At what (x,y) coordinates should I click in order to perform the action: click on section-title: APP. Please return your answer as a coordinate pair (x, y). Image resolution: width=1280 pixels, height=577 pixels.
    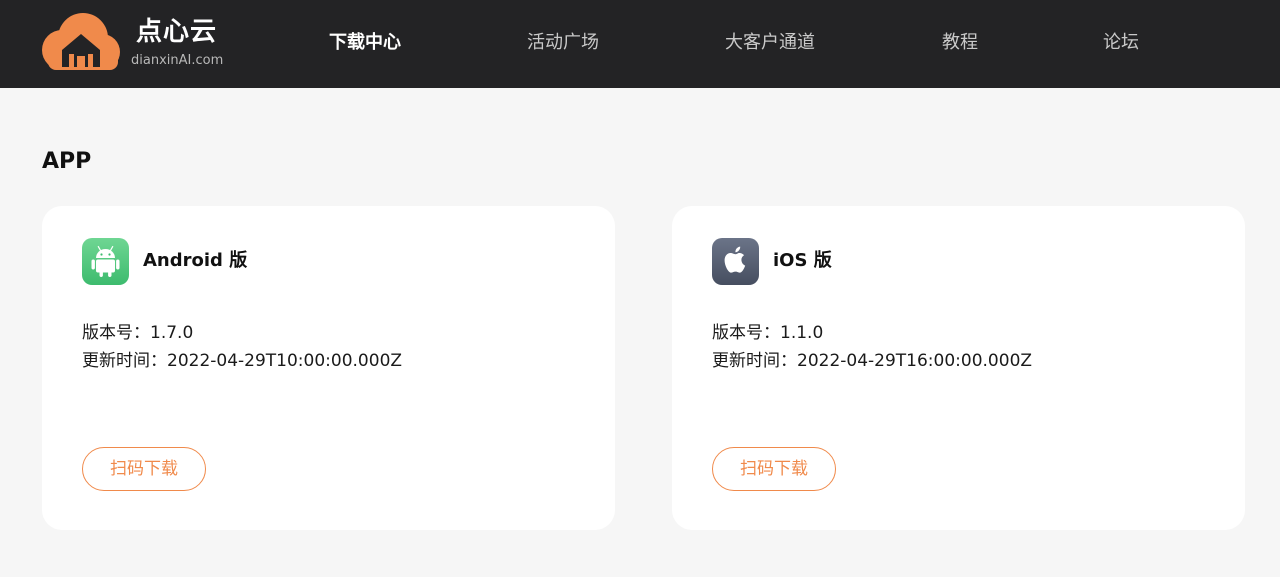
    Looking at the image, I should click on (67, 161).